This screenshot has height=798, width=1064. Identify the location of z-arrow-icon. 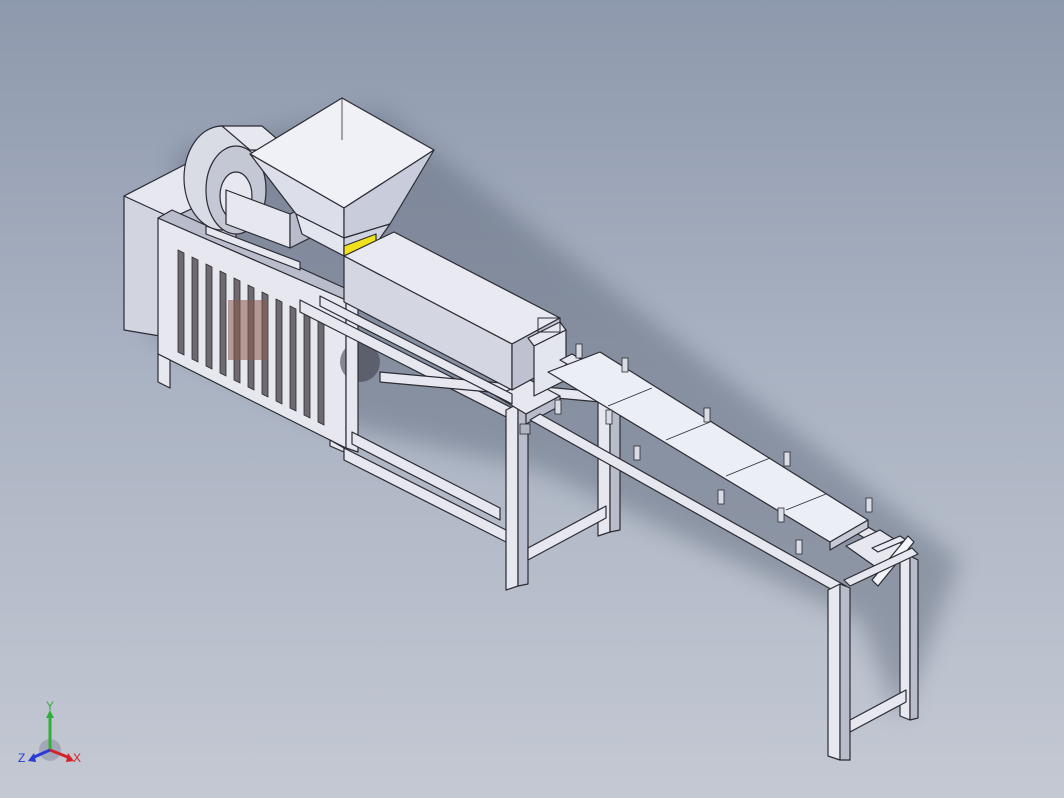
(32, 757).